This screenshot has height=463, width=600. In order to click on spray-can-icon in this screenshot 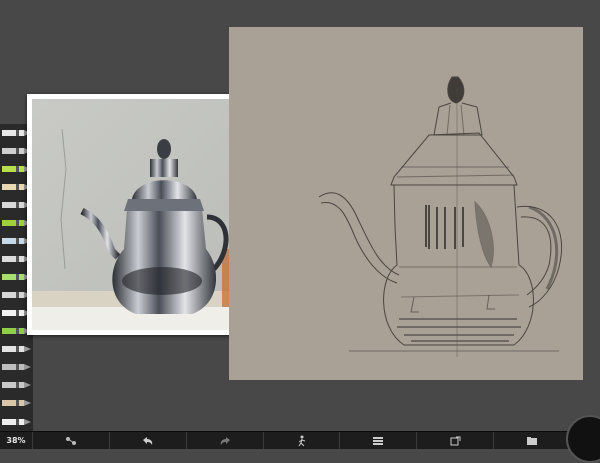, I will do `click(16, 367)`.